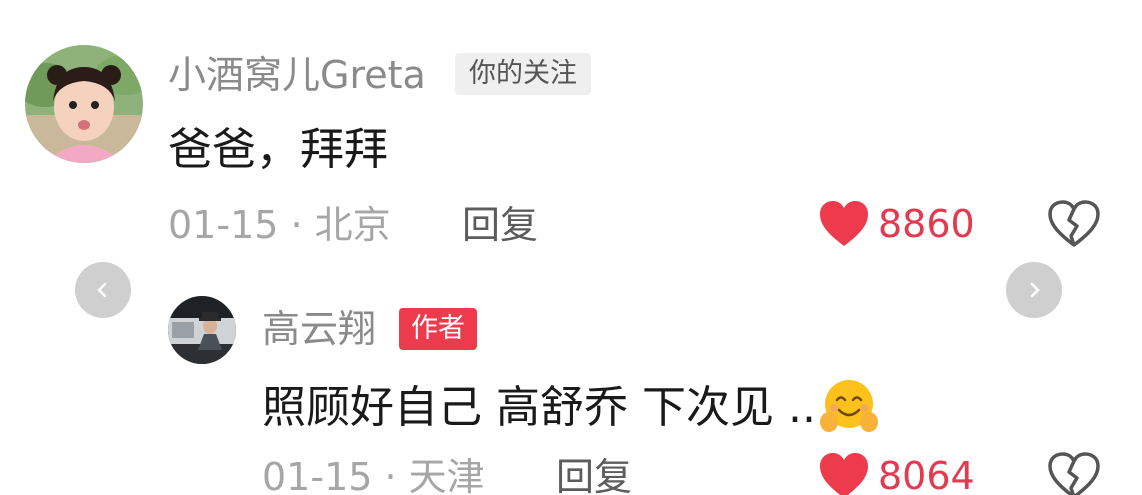  I want to click on comment-meta: 01-15 · 北京, so click(279, 225).